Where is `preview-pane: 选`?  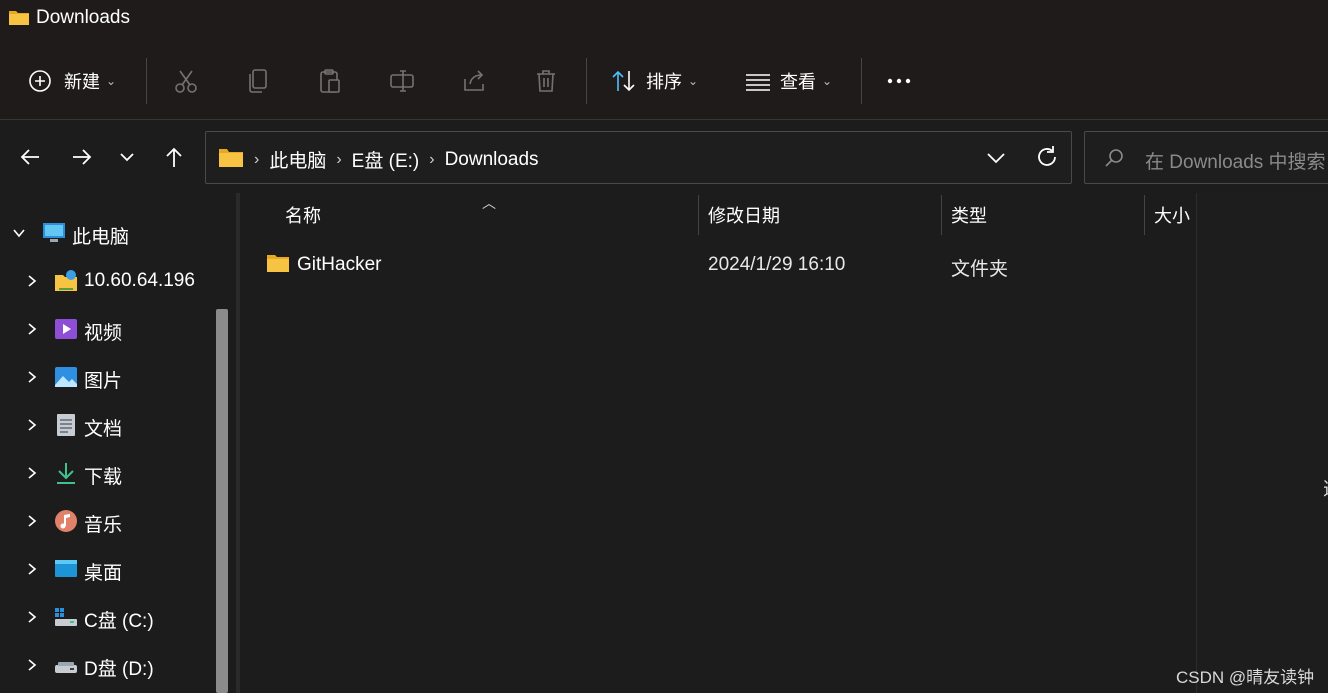 preview-pane: 选 is located at coordinates (1262, 443).